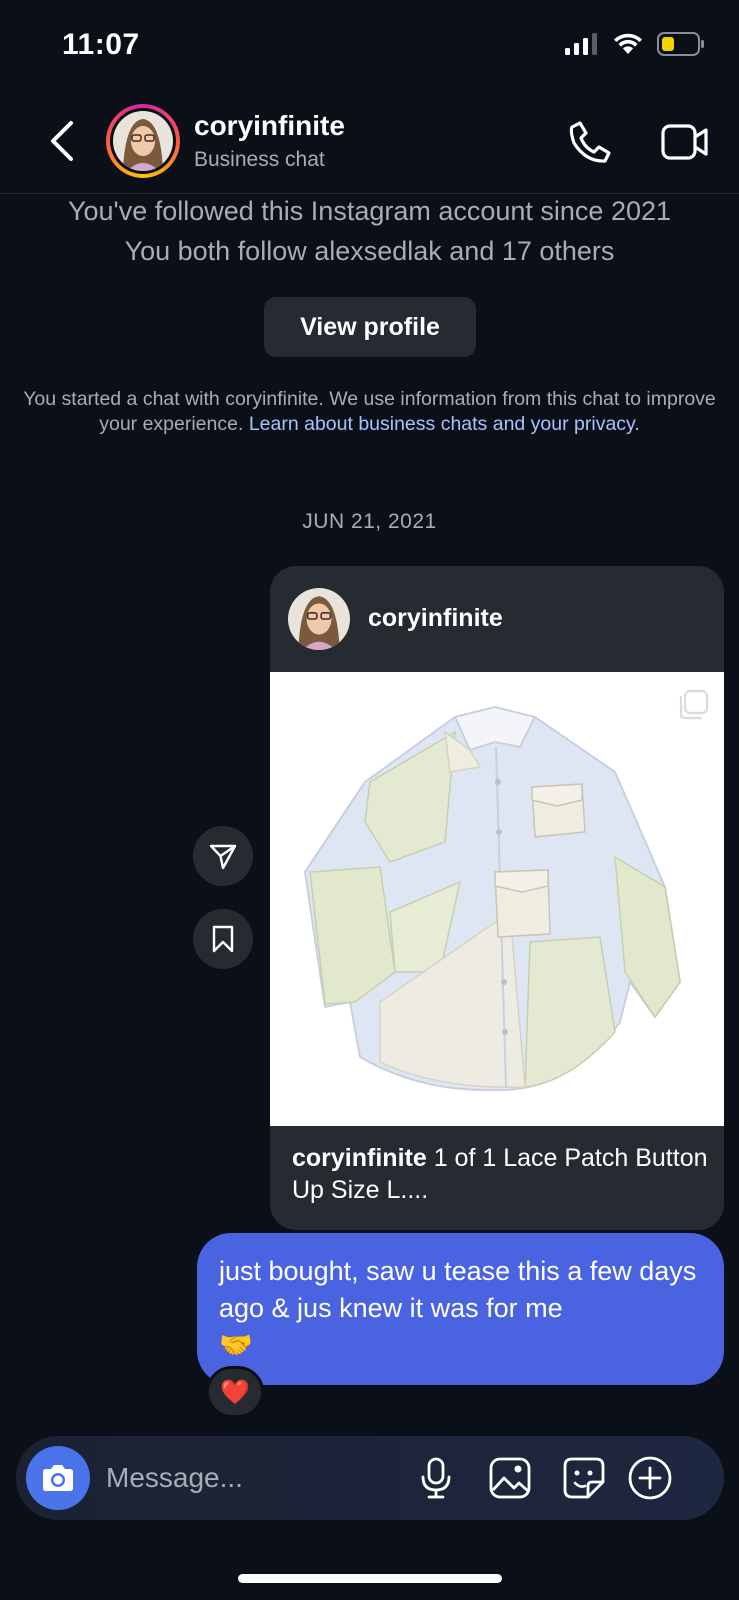  Describe the element at coordinates (581, 44) in the screenshot. I see `signal-icon` at that location.